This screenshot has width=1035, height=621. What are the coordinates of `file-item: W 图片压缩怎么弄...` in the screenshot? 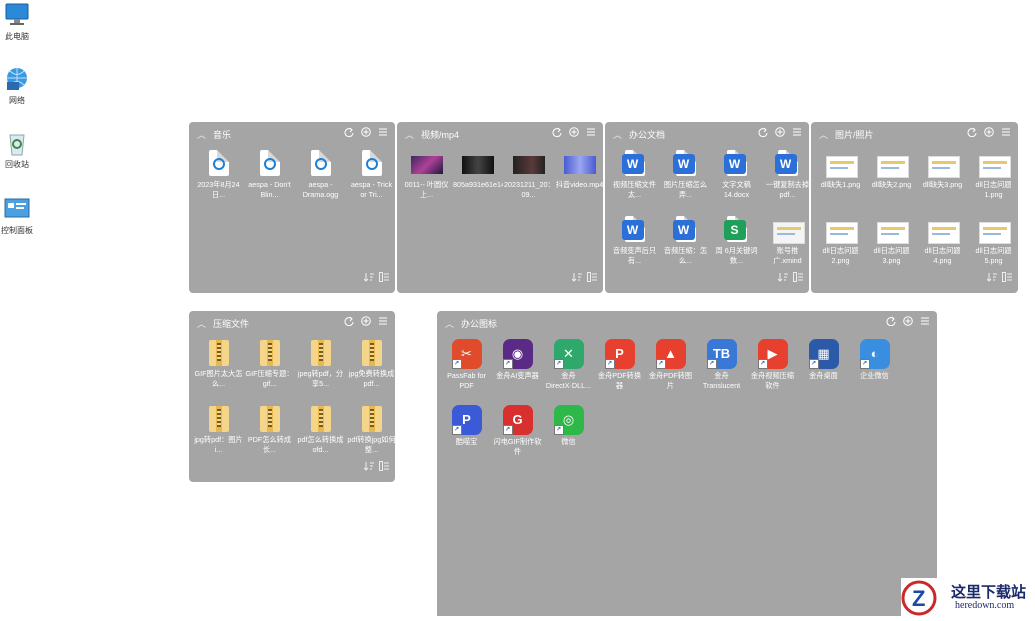 It's located at (685, 179).